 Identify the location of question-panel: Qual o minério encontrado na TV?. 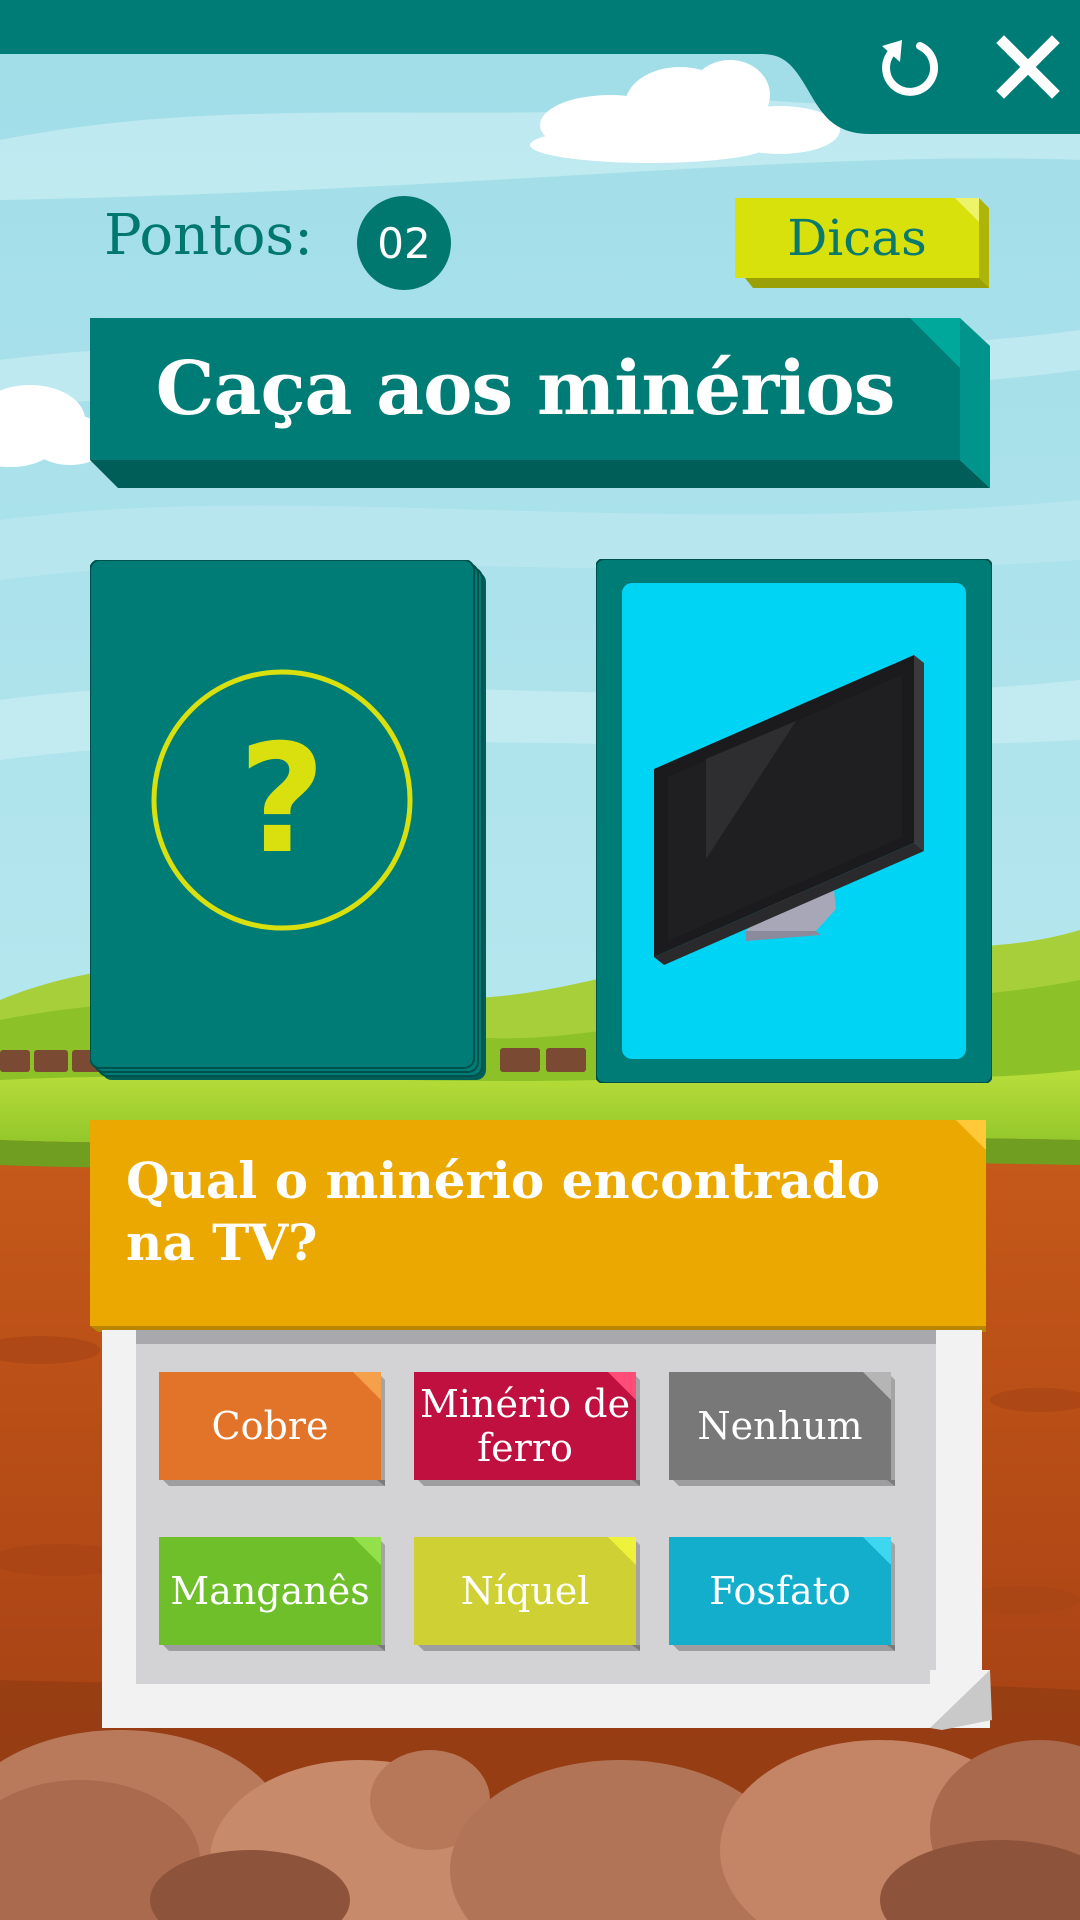
(540, 1230).